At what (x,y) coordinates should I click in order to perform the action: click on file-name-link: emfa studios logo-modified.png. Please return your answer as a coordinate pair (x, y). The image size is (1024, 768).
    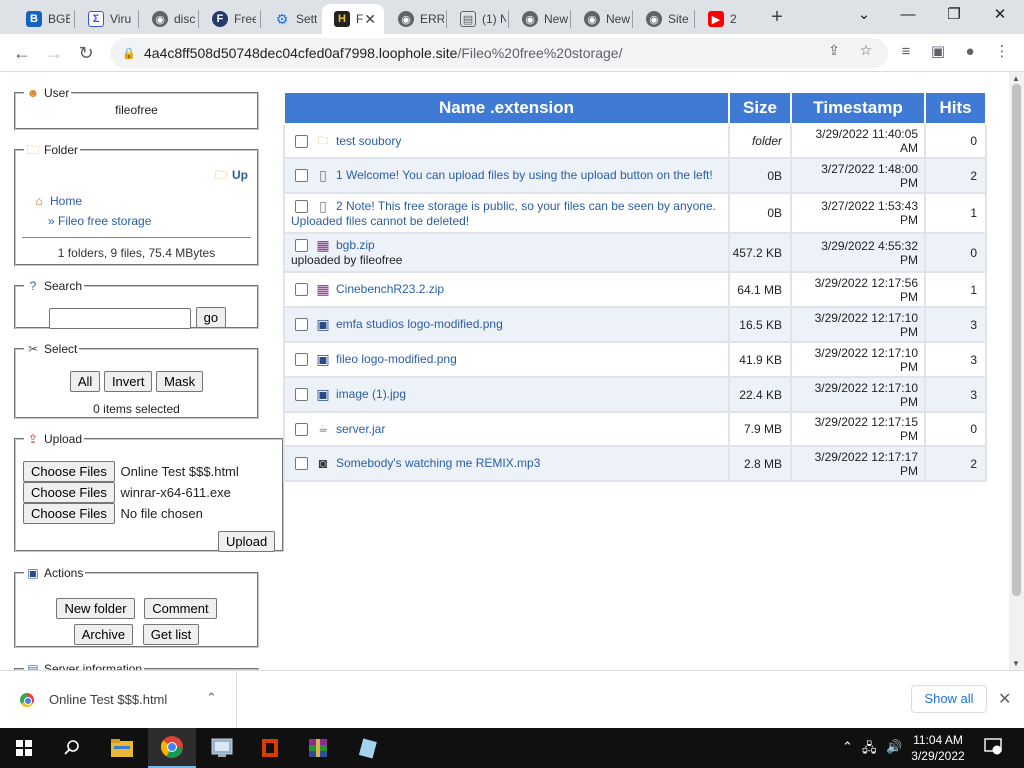
    Looking at the image, I should click on (419, 324).